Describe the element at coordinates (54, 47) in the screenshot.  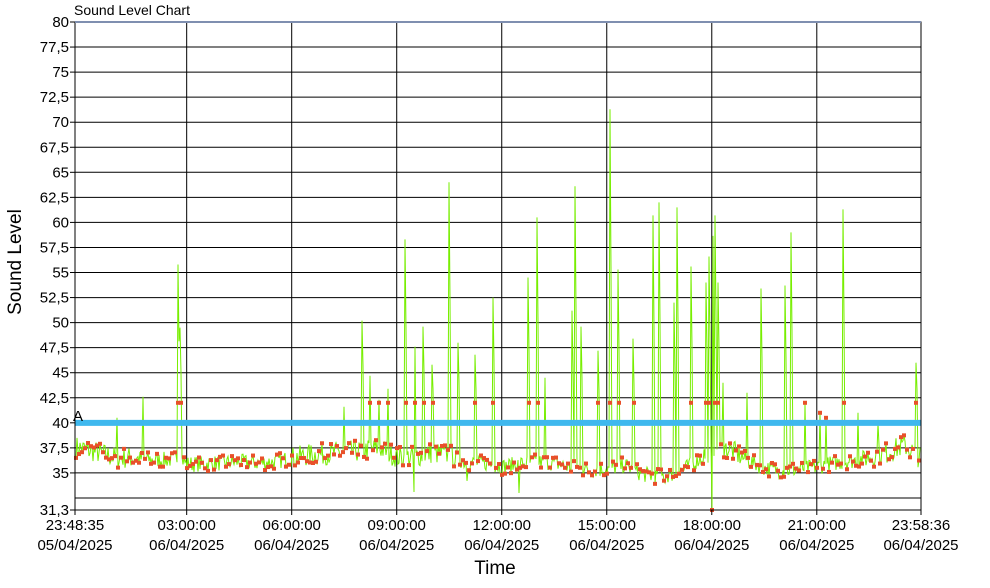
I see `y-tick-label: 77,5` at that location.